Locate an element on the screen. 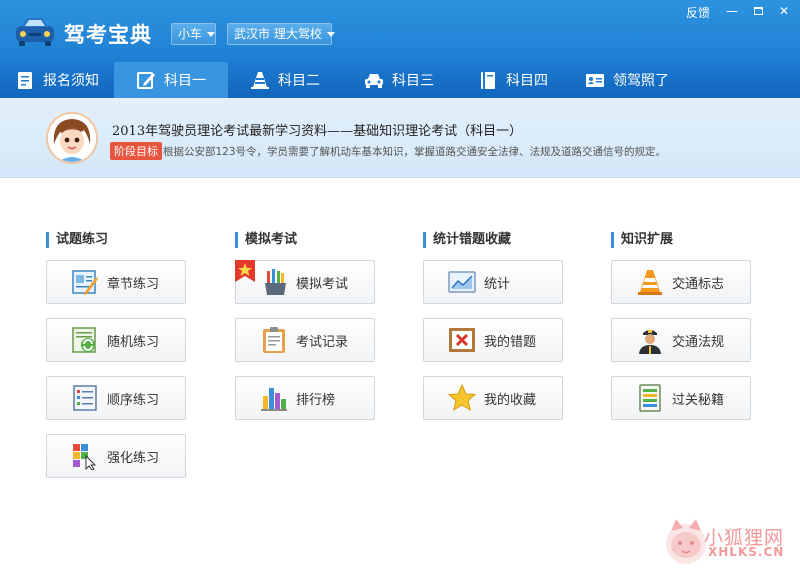 The image size is (800, 569). section-title: 知识扩展 is located at coordinates (642, 240).